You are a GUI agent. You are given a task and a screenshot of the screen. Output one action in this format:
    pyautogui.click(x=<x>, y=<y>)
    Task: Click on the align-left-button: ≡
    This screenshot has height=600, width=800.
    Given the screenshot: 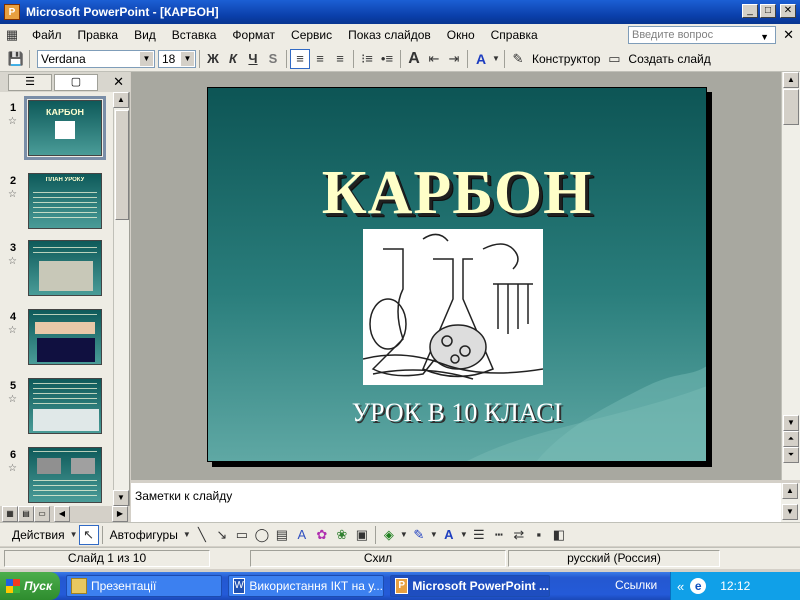 What is the action you would take?
    pyautogui.click(x=300, y=58)
    